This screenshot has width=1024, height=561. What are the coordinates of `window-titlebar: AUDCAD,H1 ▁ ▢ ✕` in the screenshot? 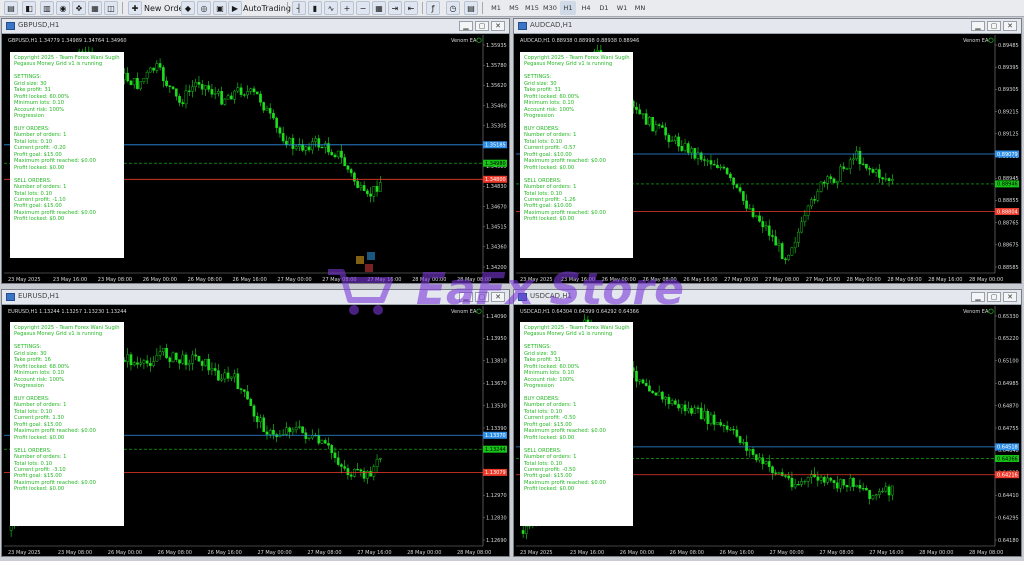 It's located at (767, 26).